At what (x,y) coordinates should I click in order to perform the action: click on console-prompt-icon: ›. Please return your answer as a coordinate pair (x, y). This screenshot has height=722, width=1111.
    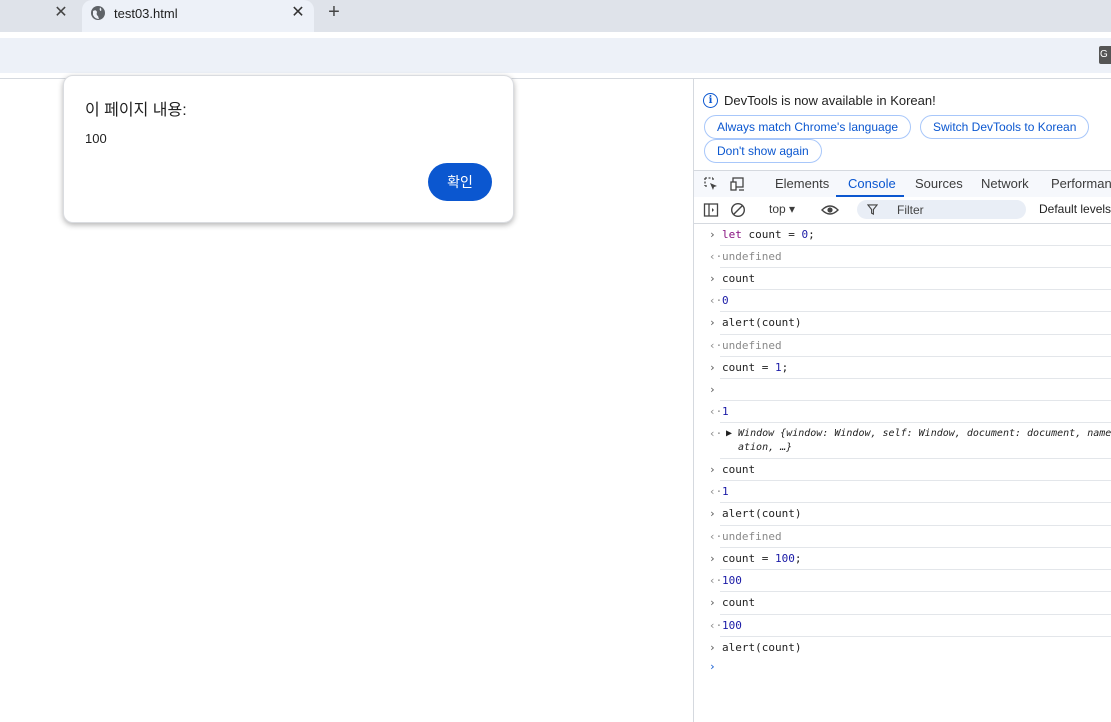
    Looking at the image, I should click on (712, 666).